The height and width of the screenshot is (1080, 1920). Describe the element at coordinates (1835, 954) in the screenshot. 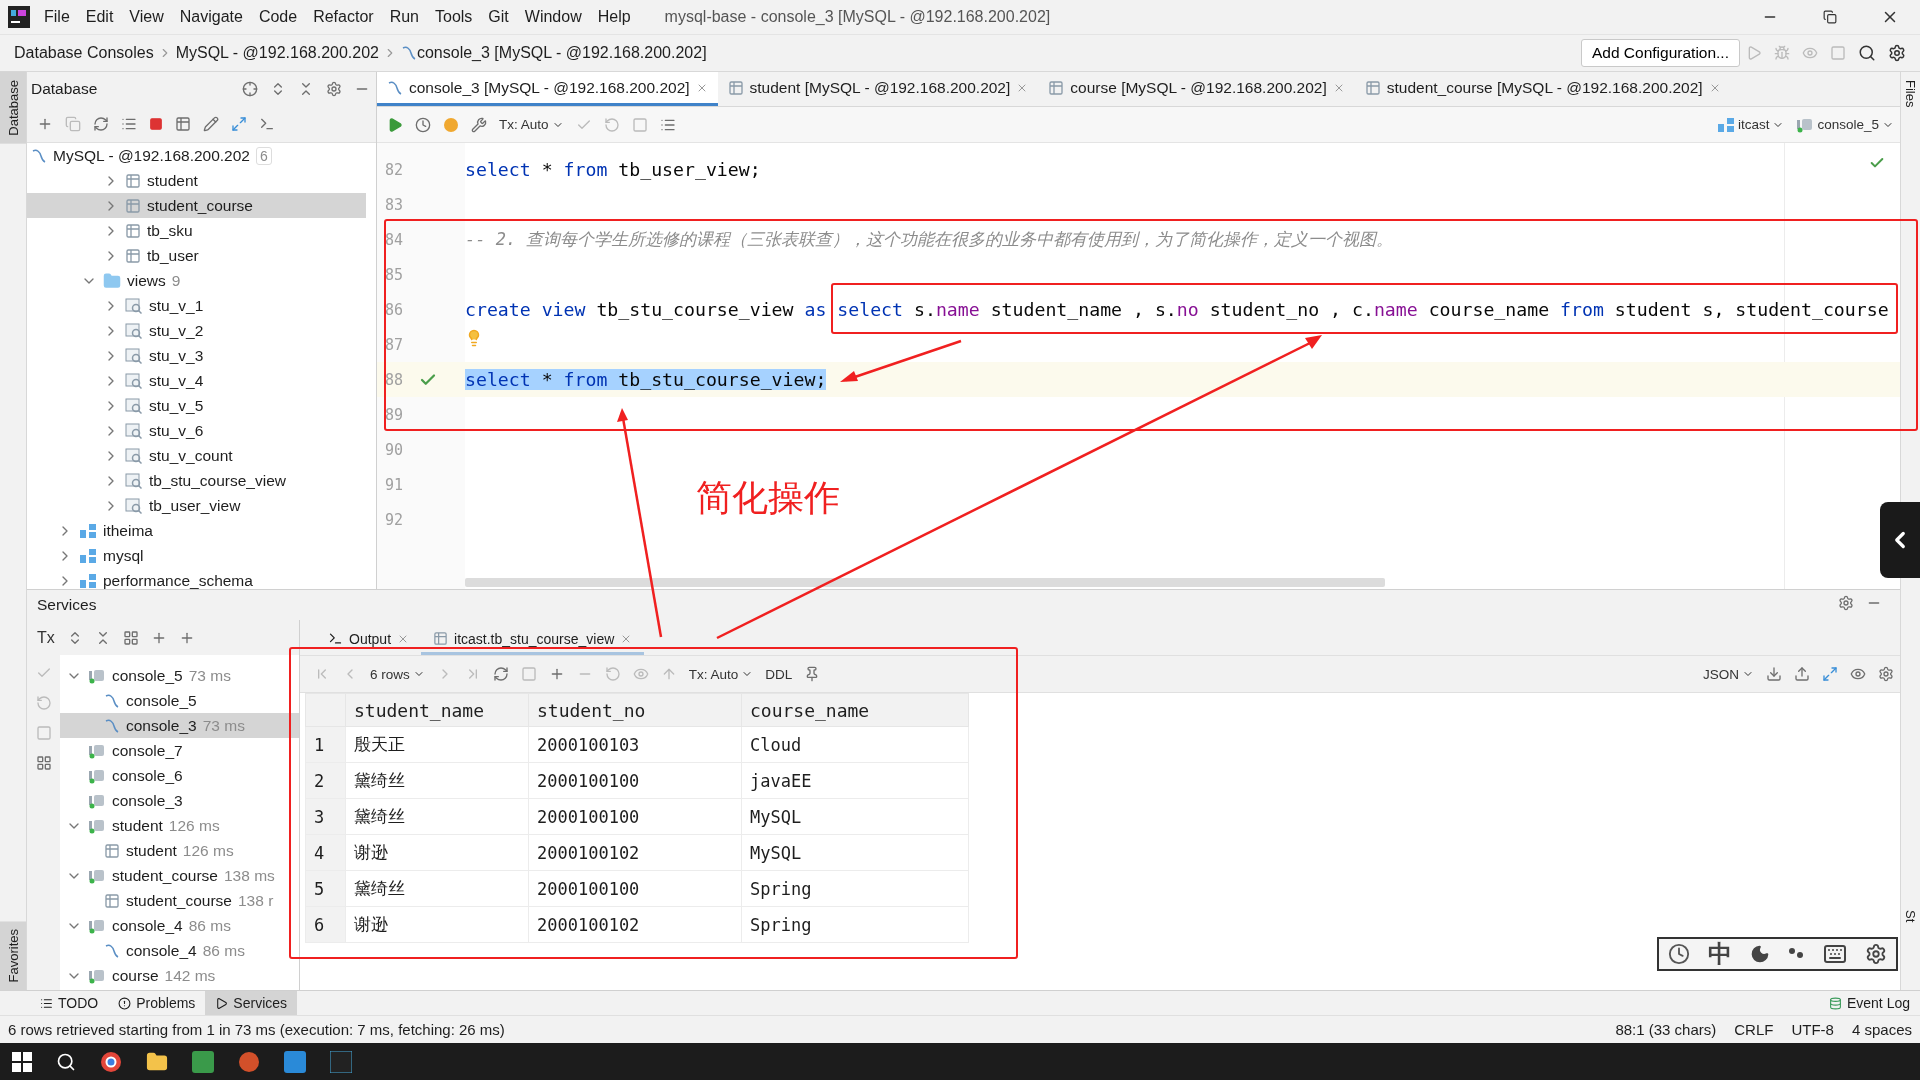

I see `keyboard-icon` at that location.